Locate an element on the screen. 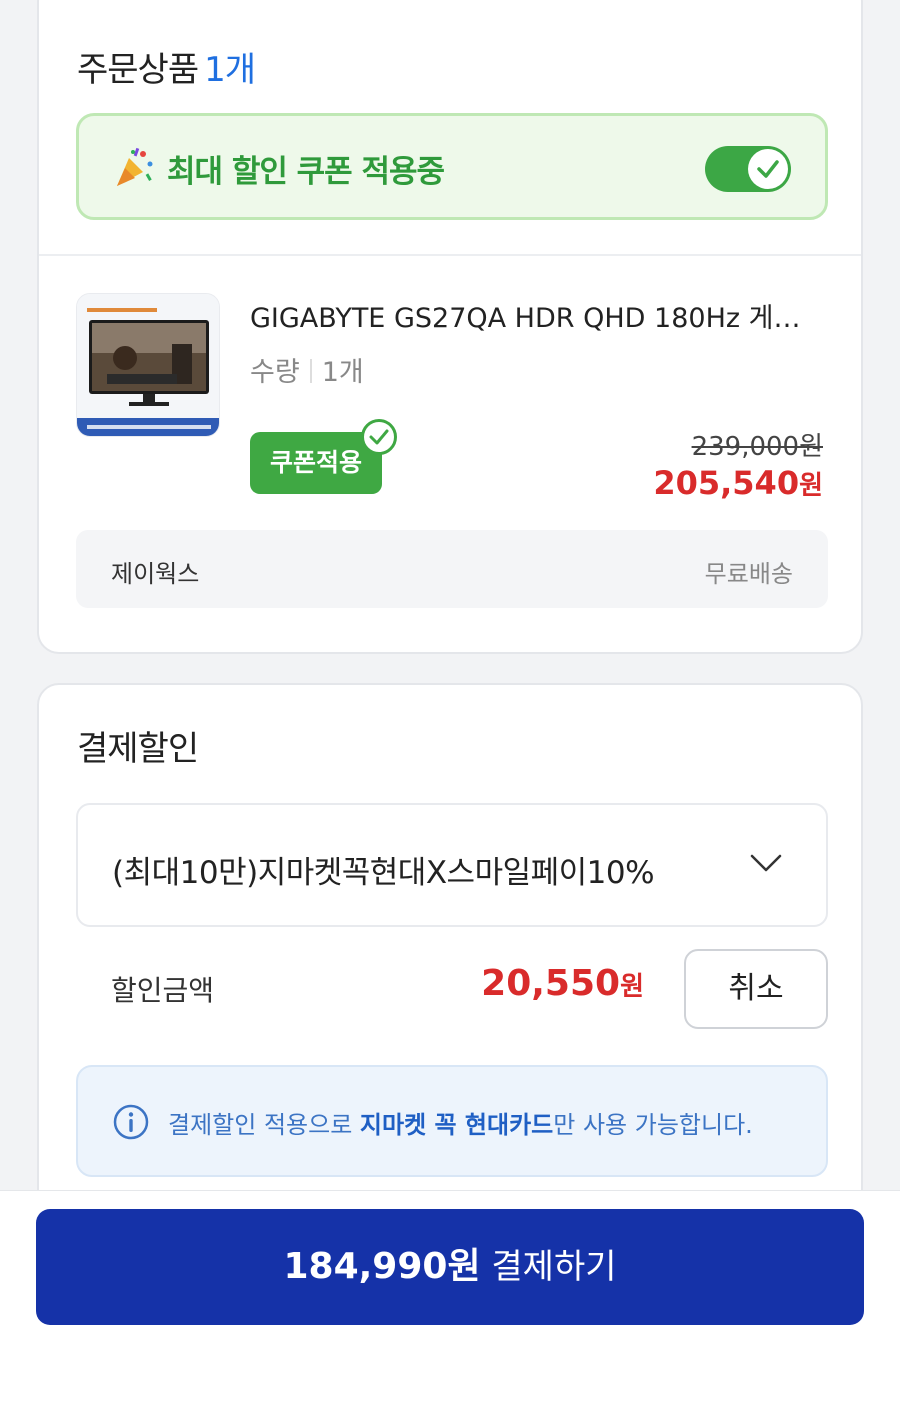  info-text-bold: 지마켓 꼭 현대카드 is located at coordinates (456, 1125).